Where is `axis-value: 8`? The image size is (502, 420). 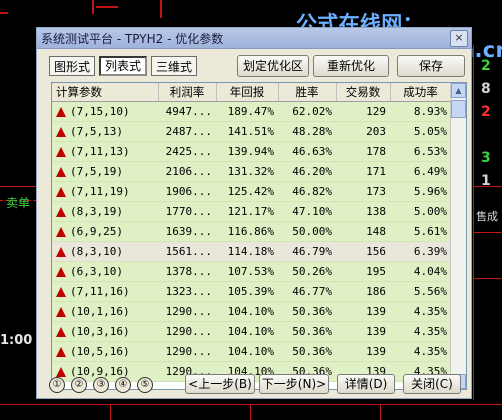
axis-value: 8 is located at coordinates (486, 89).